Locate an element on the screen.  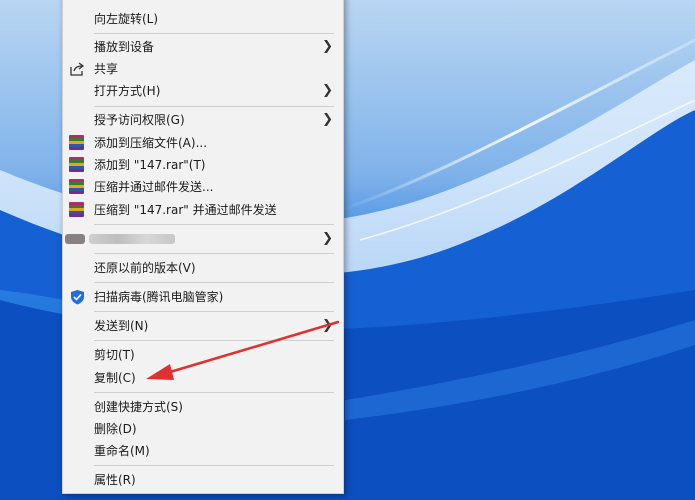
menu-item-label: 复制(C) is located at coordinates (115, 378).